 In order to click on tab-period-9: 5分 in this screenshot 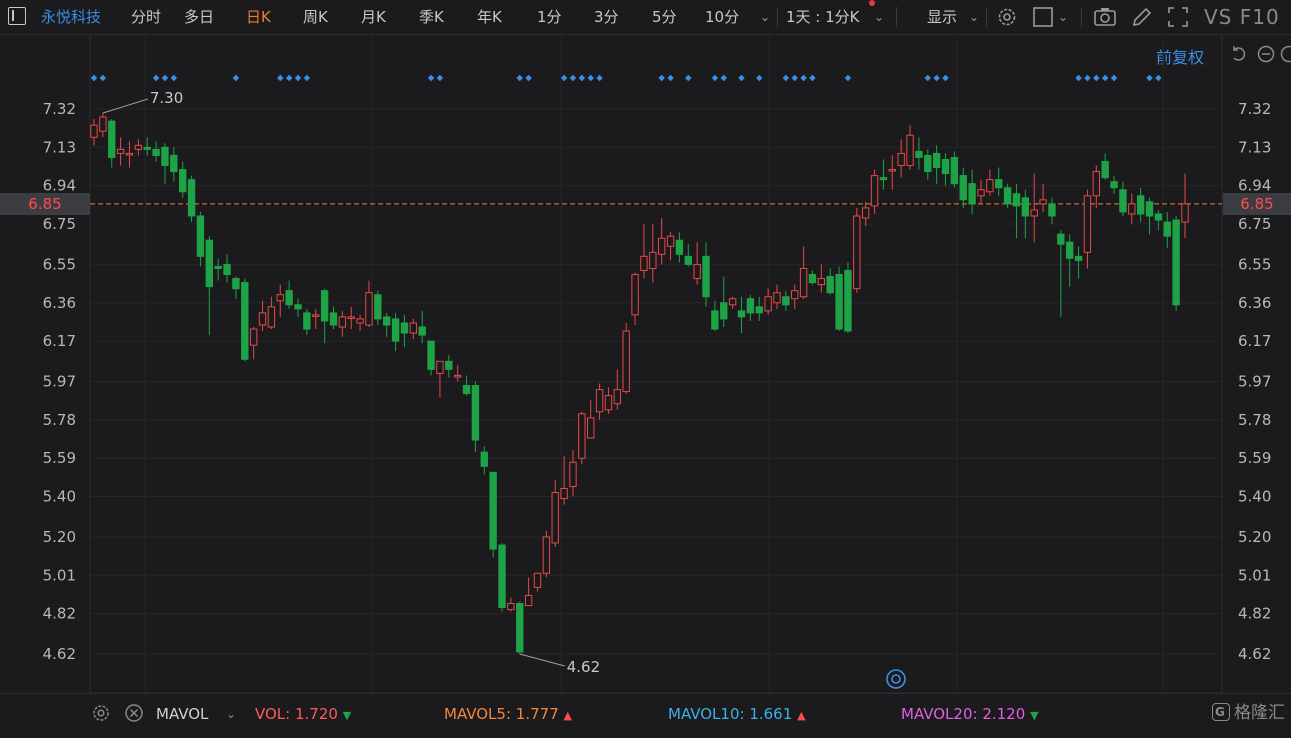, I will do `click(664, 17)`.